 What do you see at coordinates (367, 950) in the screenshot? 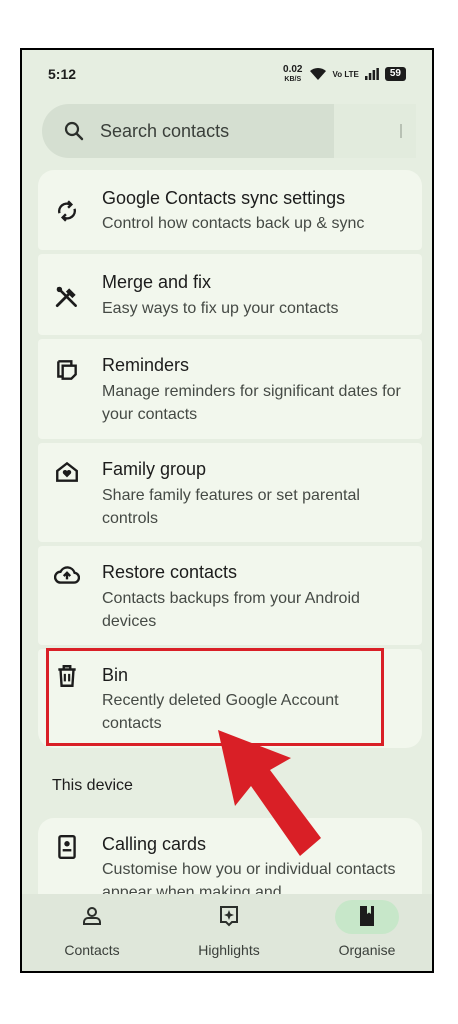
I see `nav-label: Organise` at bounding box center [367, 950].